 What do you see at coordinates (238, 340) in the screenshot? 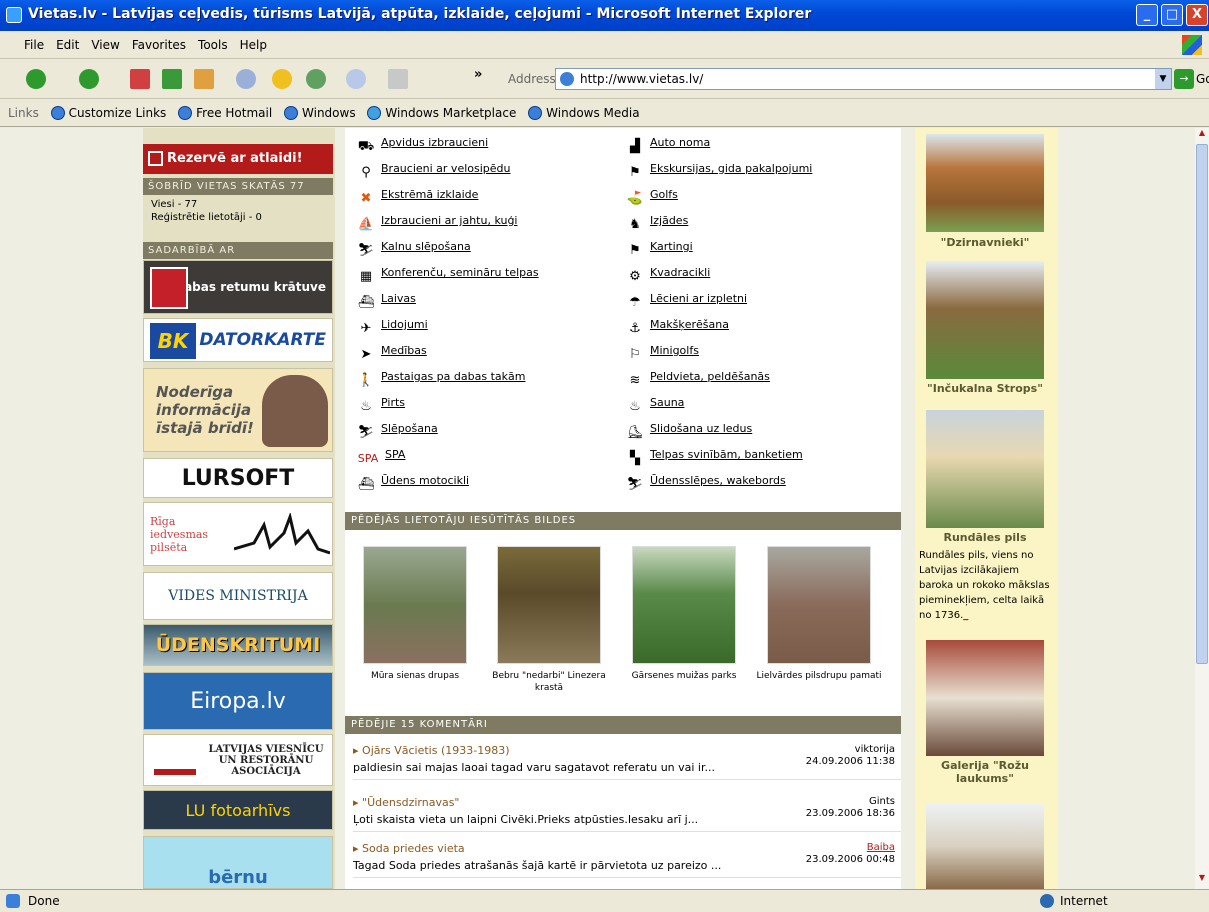
I see `banner-datorkarte: BK DATORKARTE` at bounding box center [238, 340].